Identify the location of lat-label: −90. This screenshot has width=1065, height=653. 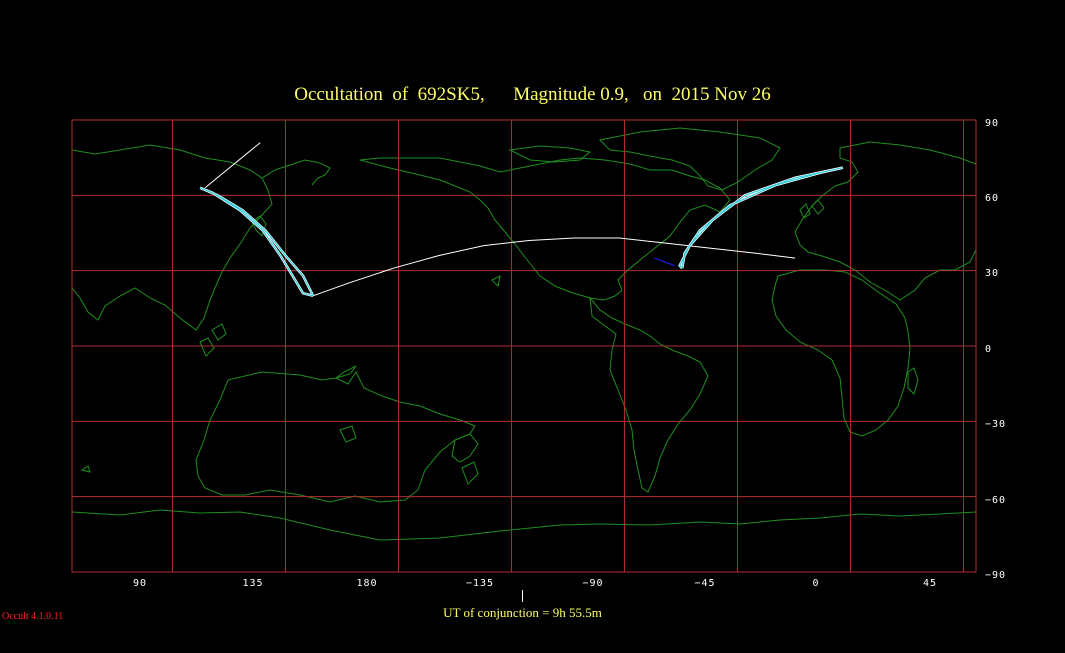
(996, 575).